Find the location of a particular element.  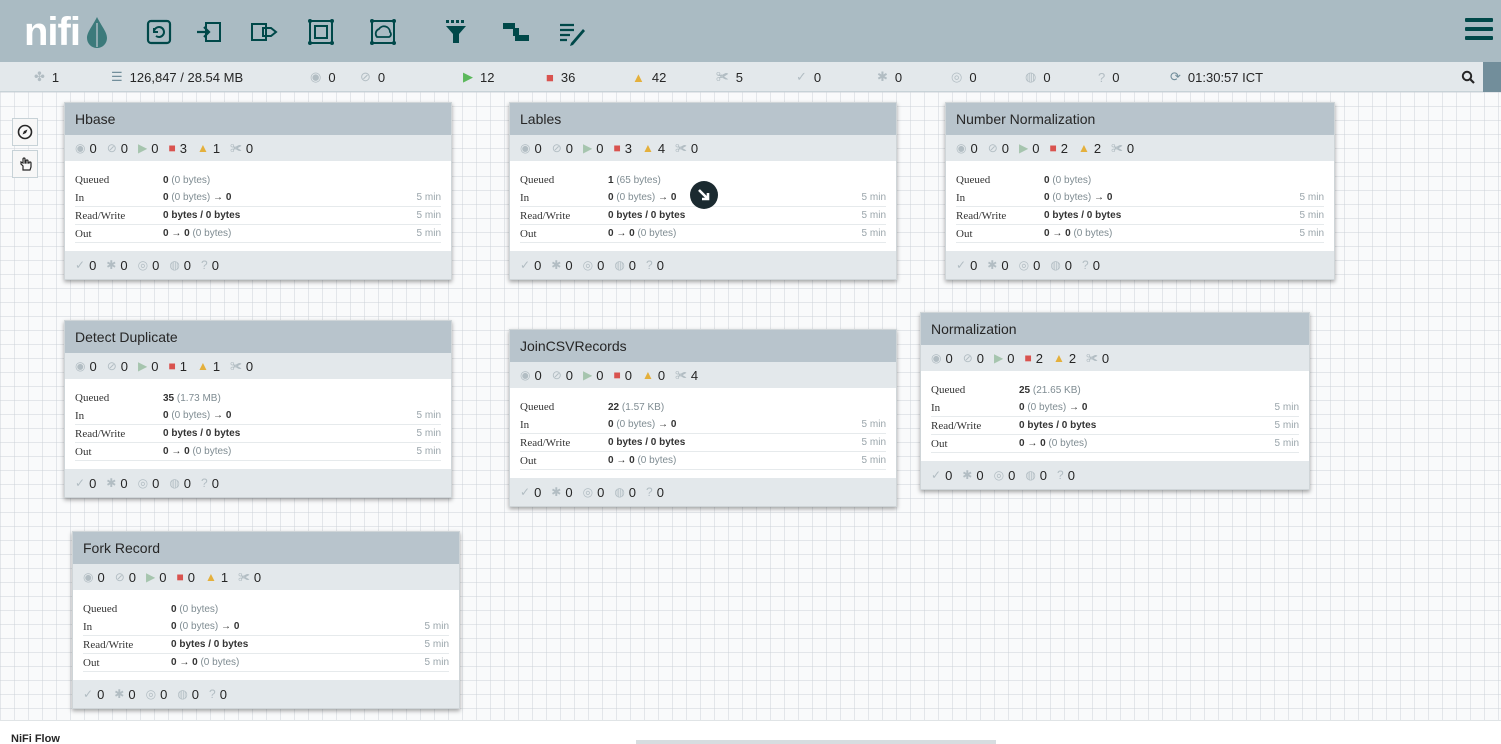

queued-row: Queued 25 (21.65 KB) is located at coordinates (1115, 390).